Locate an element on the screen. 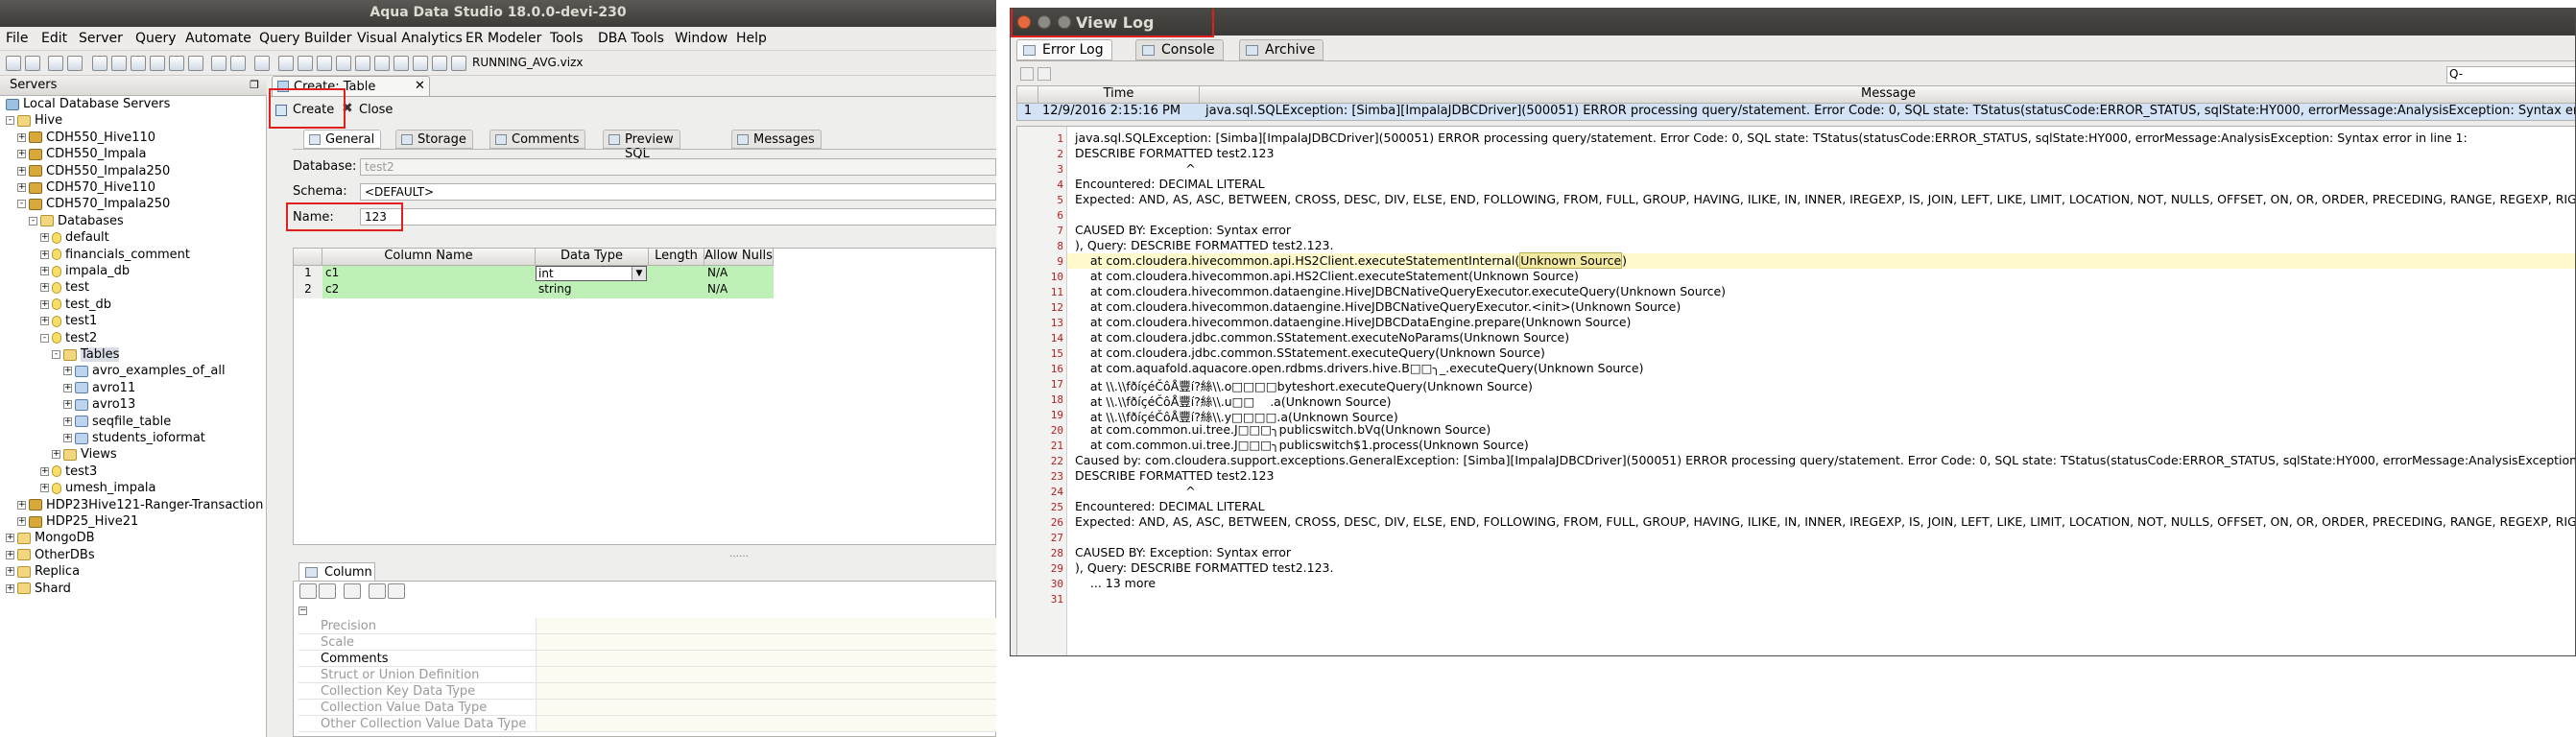 The height and width of the screenshot is (737, 2576). data-type-header: Data Type is located at coordinates (592, 257).